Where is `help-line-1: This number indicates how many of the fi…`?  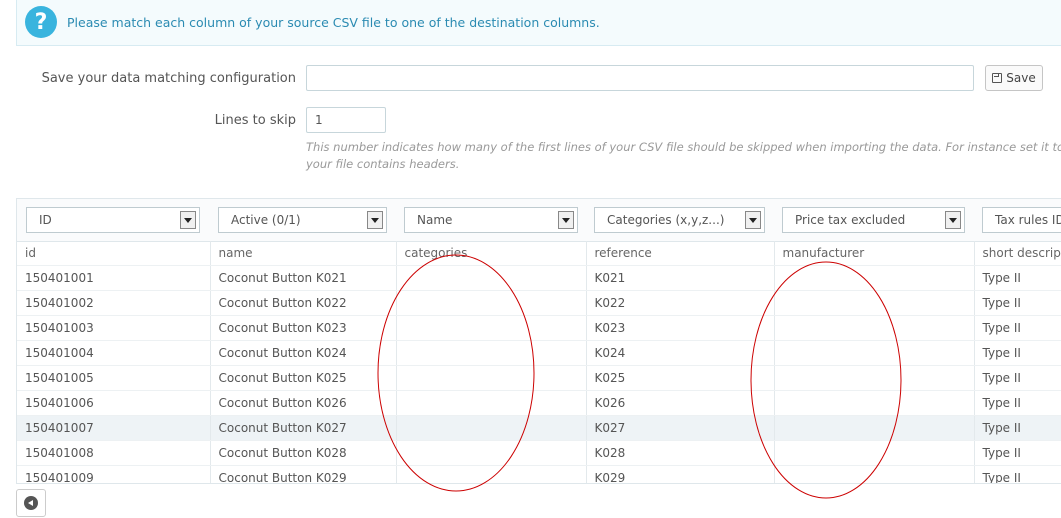 help-line-1: This number indicates how many of the fi… is located at coordinates (683, 147).